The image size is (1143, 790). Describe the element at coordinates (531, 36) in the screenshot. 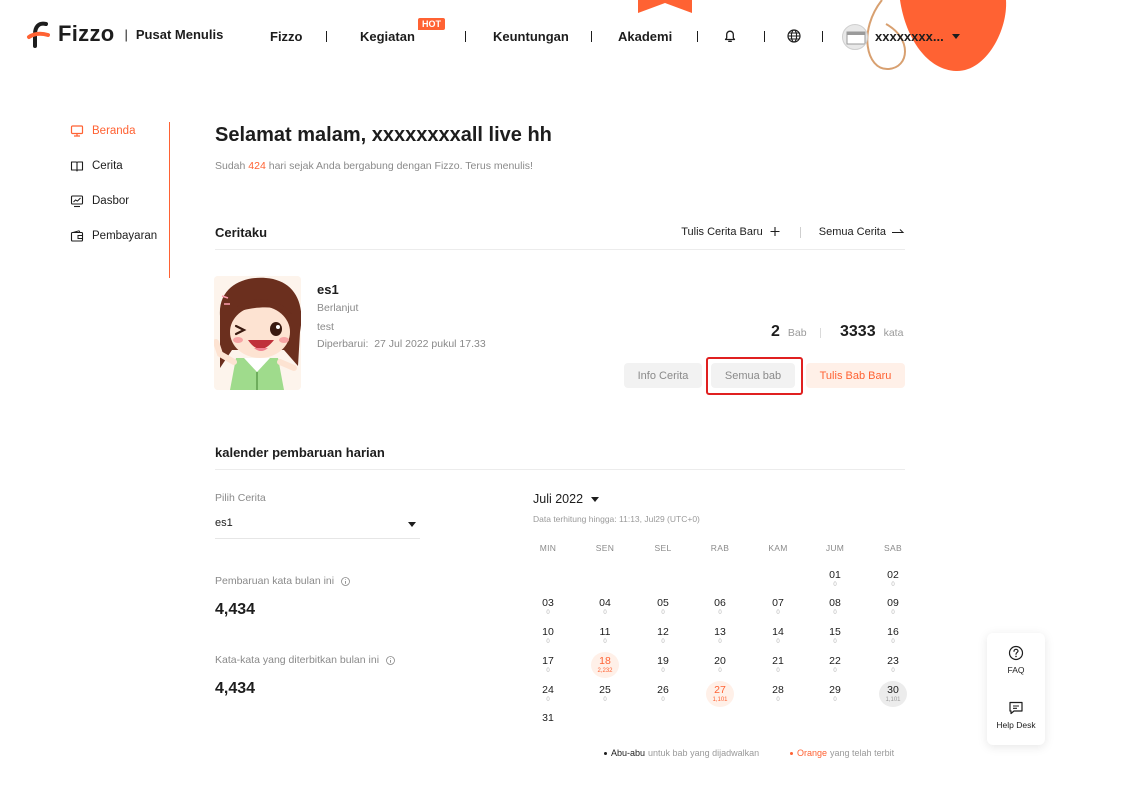

I see `nav-keuntungan: Keuntungan` at that location.